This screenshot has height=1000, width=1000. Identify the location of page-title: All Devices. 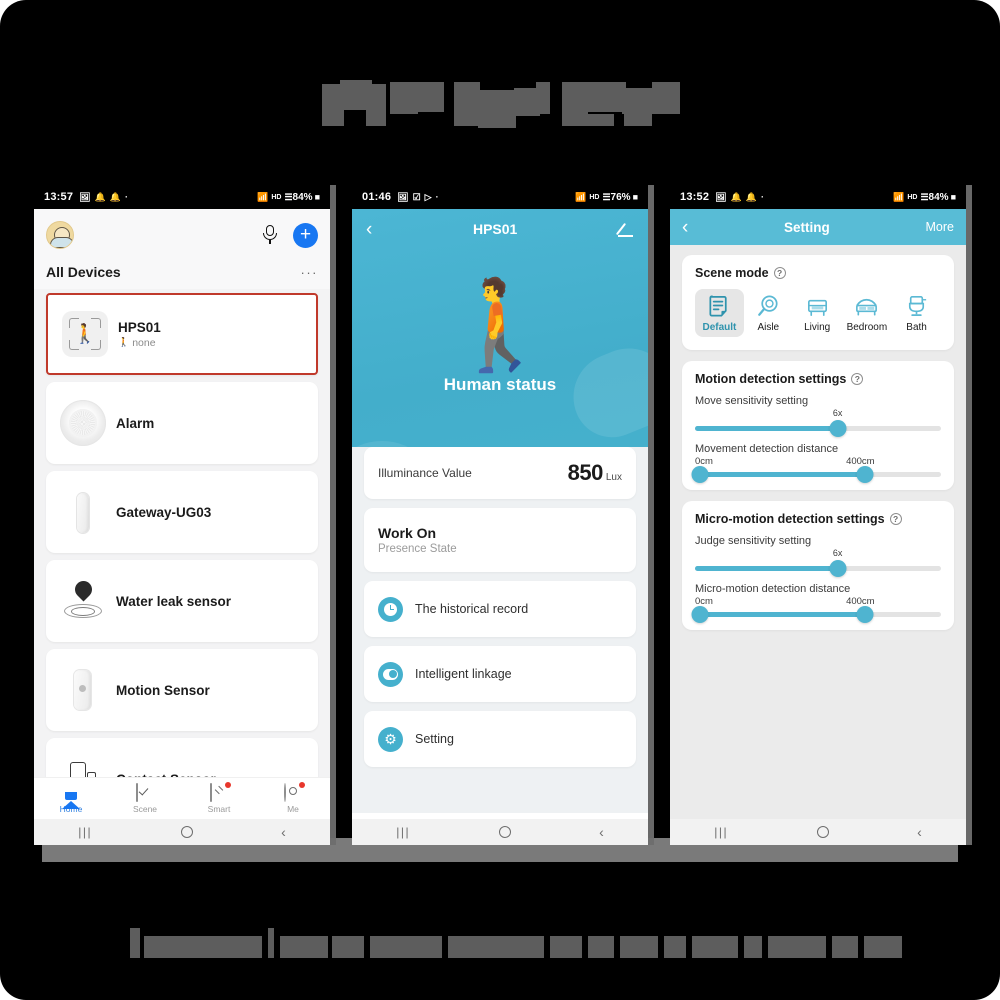
(83, 272).